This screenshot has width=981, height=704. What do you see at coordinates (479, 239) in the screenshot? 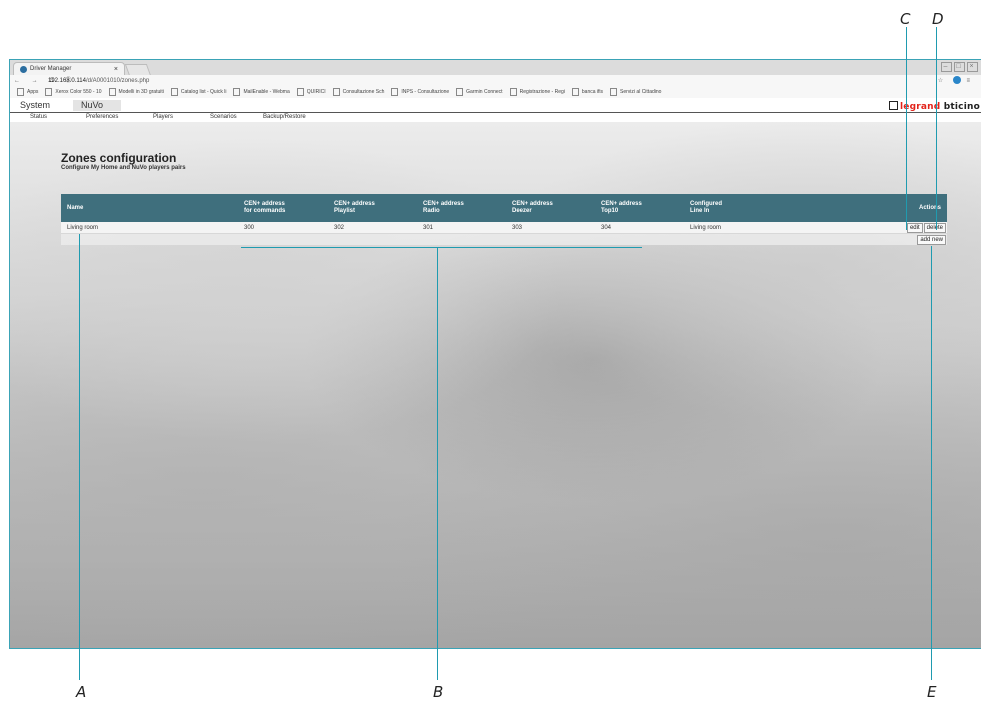
I see `add-row-spacer` at bounding box center [479, 239].